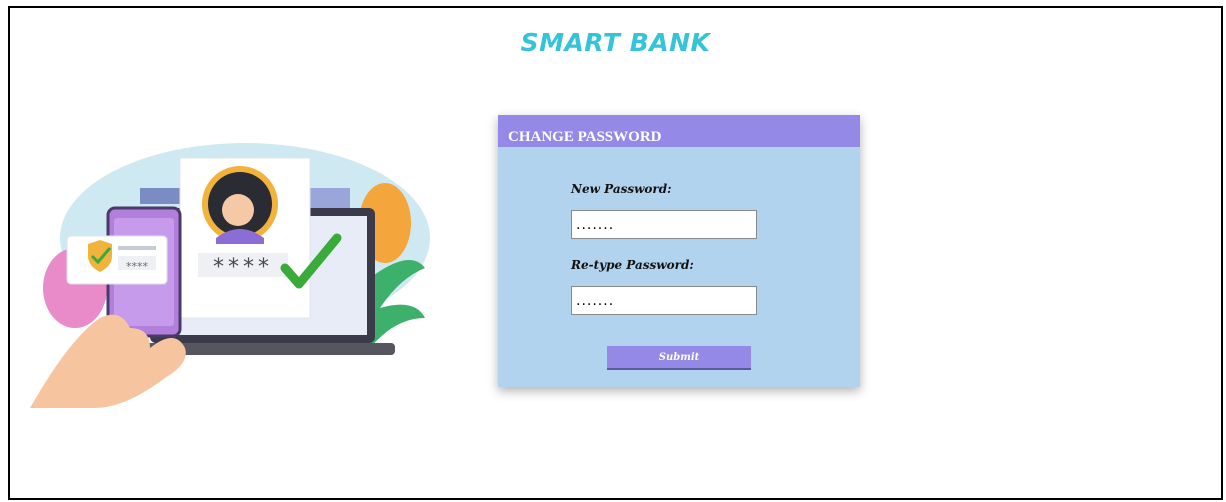  What do you see at coordinates (137, 266) in the screenshot?
I see `pin-text-small: ****` at bounding box center [137, 266].